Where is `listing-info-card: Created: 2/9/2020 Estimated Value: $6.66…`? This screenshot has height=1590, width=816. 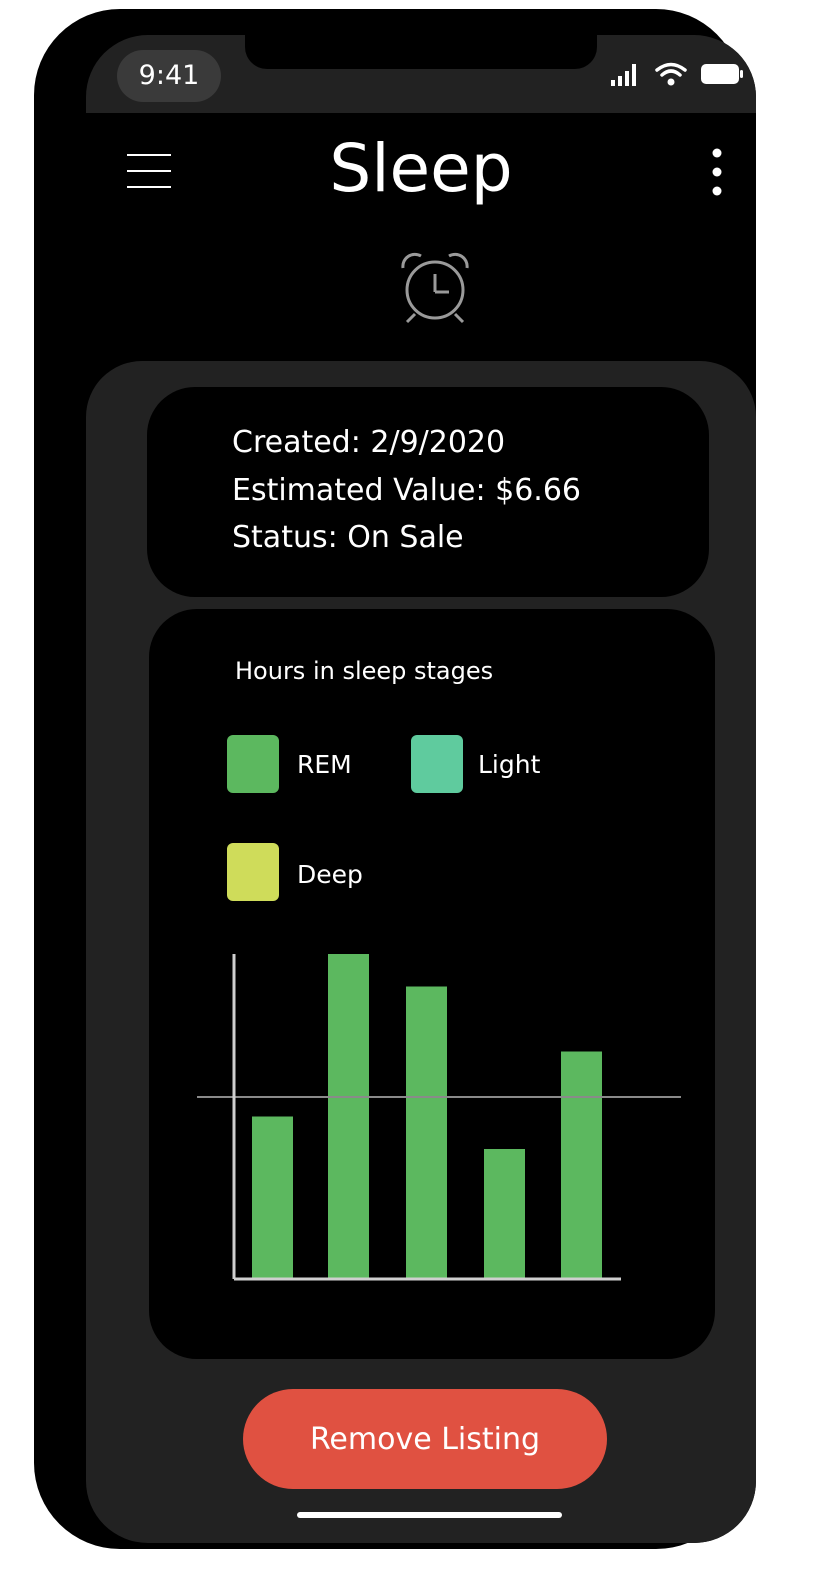
listing-info-card: Created: 2/9/2020 Estimated Value: $6.66… is located at coordinates (428, 492).